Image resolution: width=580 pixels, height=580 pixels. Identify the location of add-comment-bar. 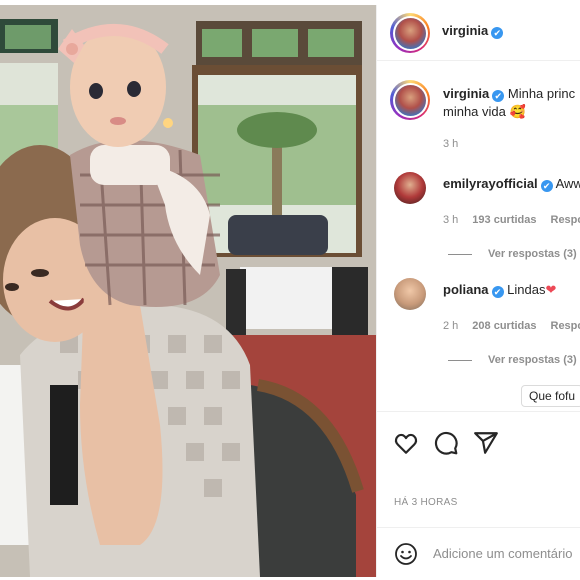
(478, 552).